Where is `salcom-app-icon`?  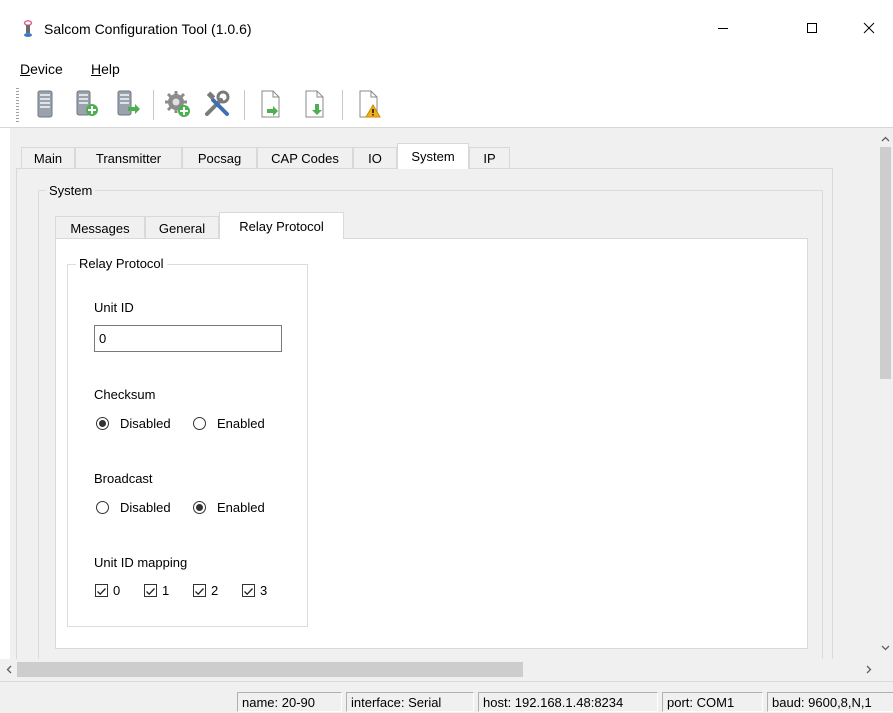 salcom-app-icon is located at coordinates (28, 29).